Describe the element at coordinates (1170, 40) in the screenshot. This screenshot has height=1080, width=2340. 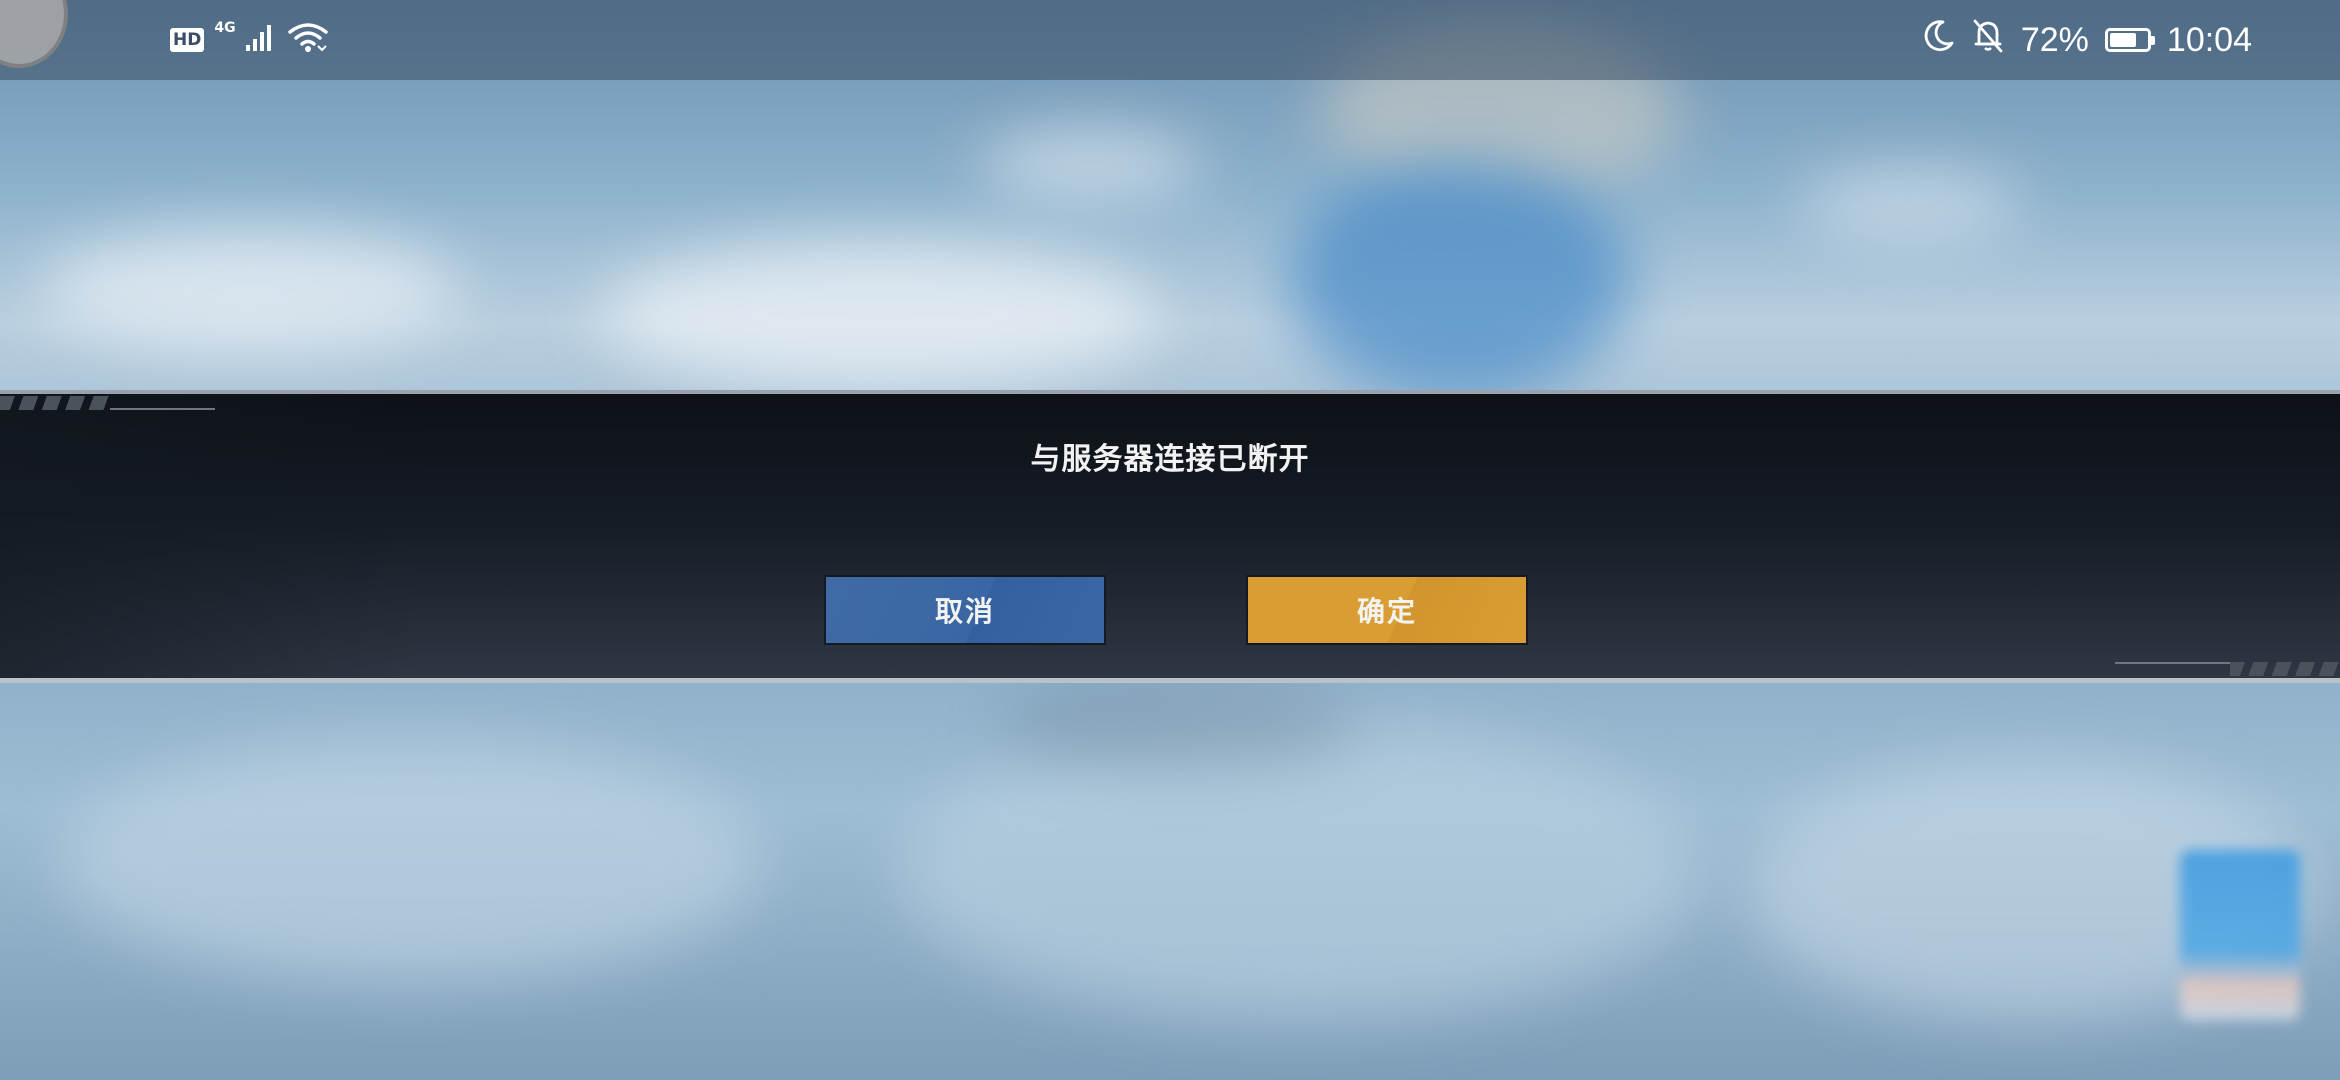
I see `status-bar: HD 4G 72% 10:04` at that location.